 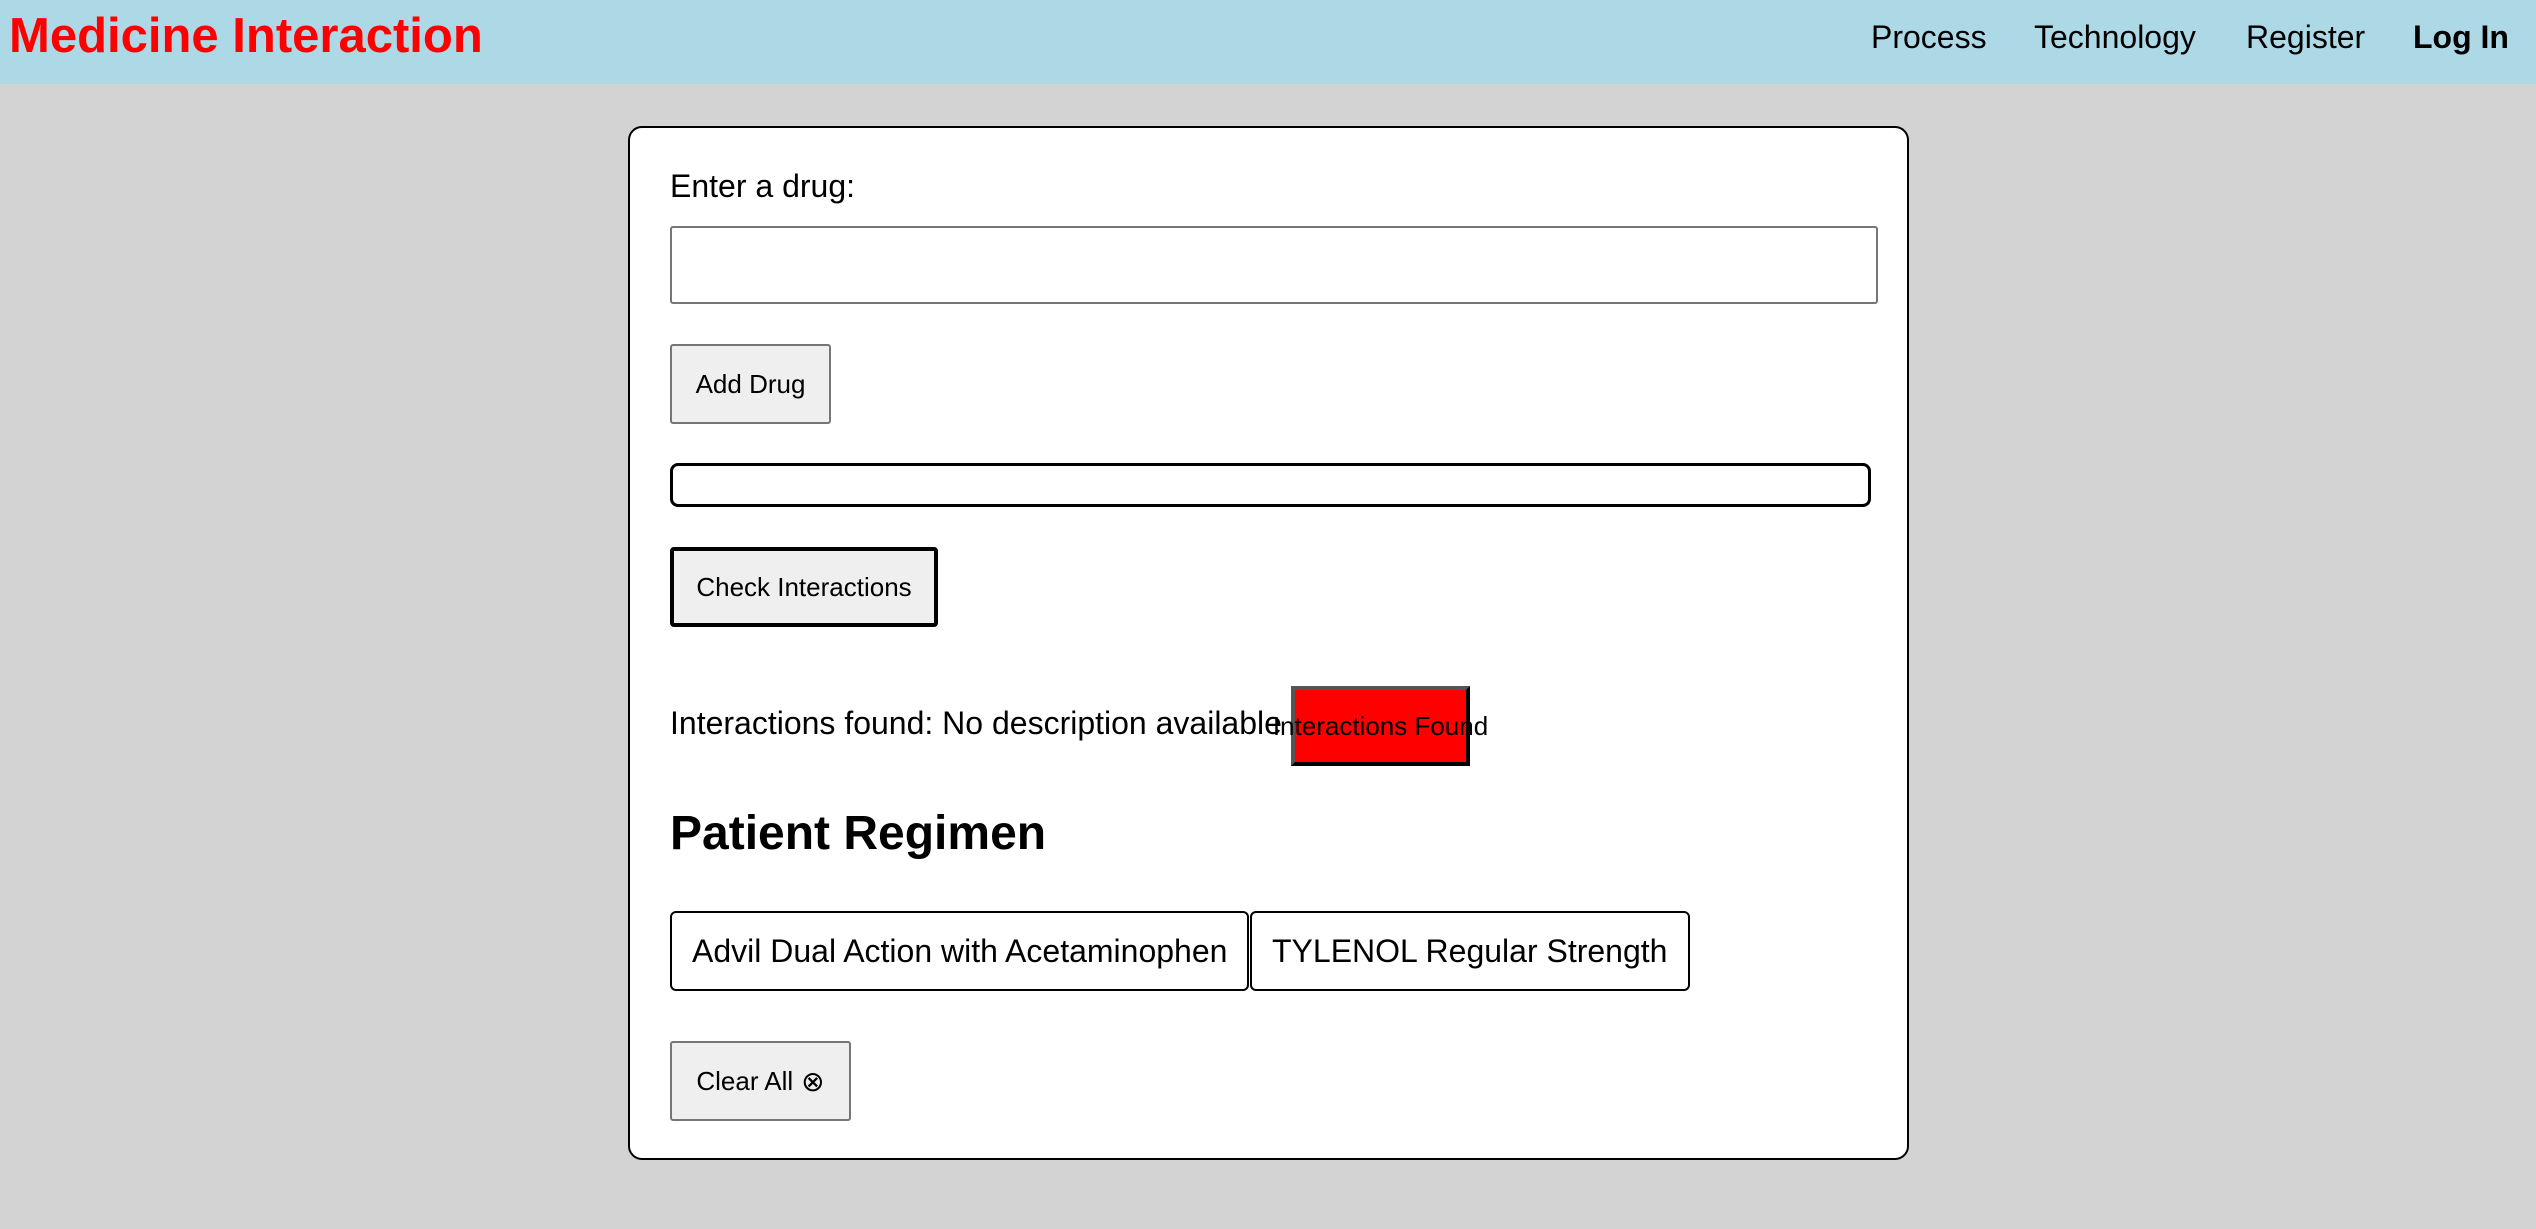 I want to click on drug-input-label: Enter a drug:, so click(x=762, y=186).